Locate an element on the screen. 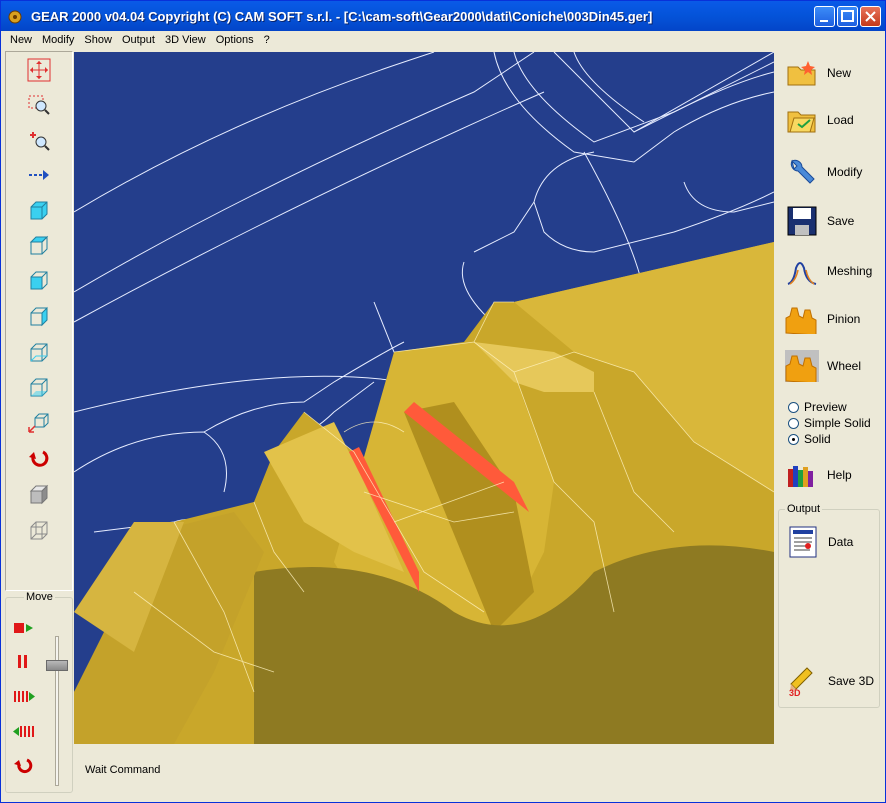  preview-radio: Preview is located at coordinates (817, 407).